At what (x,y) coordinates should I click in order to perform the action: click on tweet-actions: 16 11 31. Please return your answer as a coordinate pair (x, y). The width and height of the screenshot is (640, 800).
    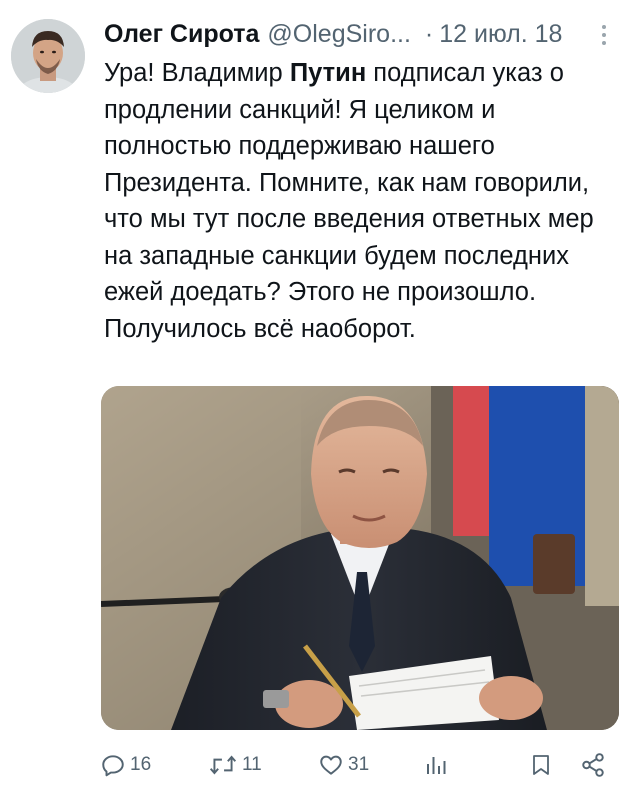
    Looking at the image, I should click on (320, 765).